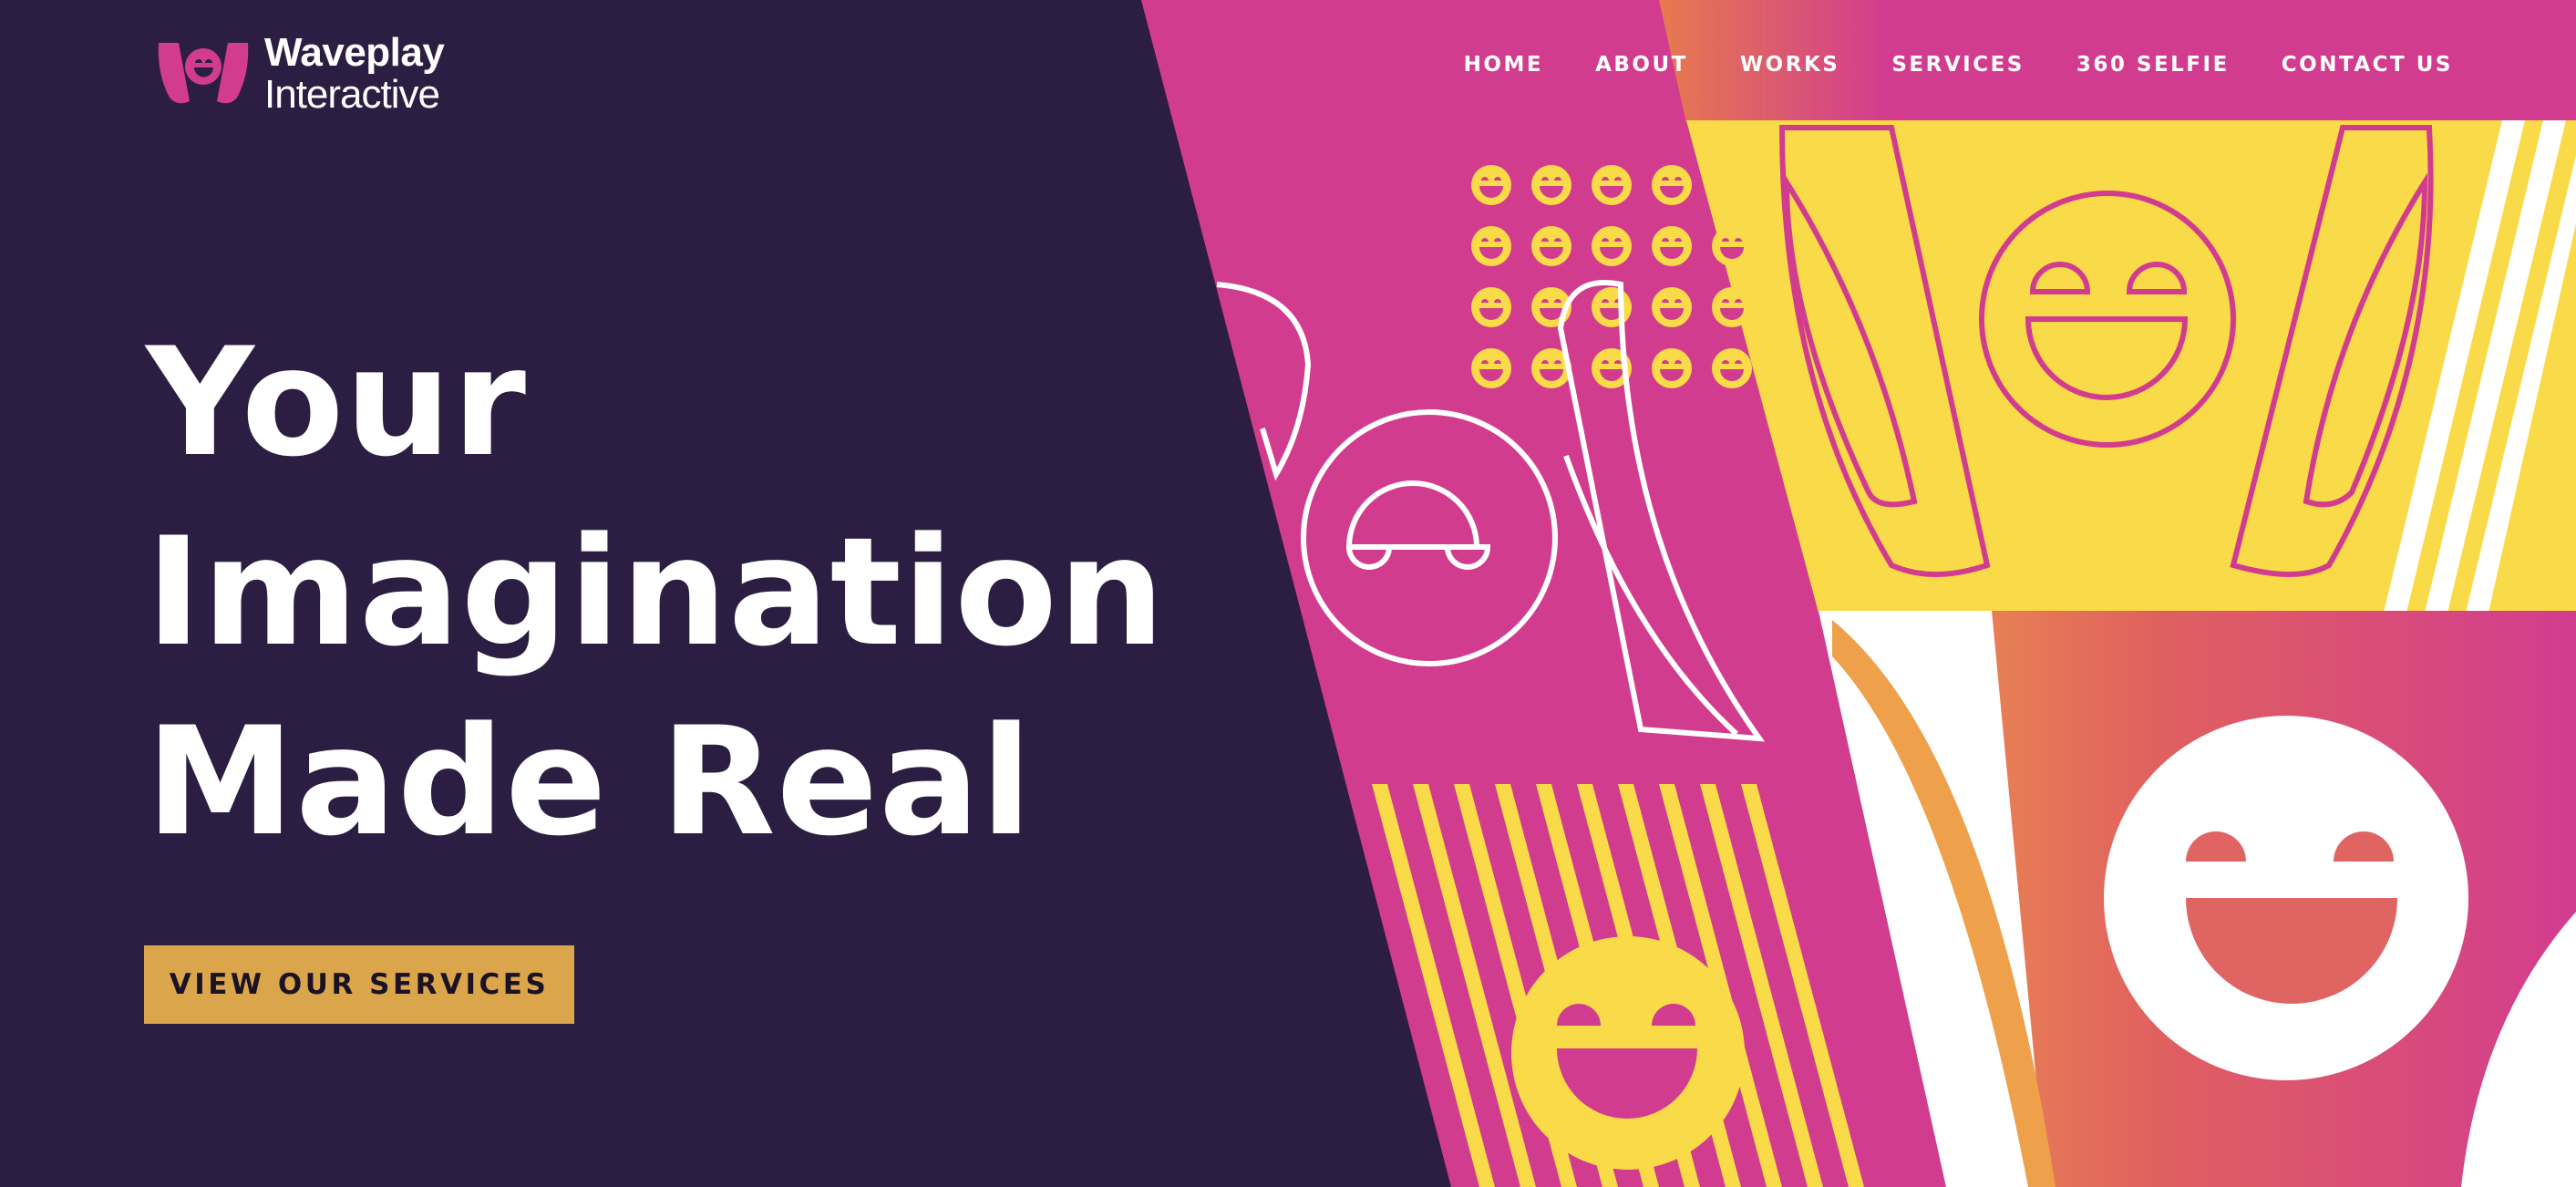 The width and height of the screenshot is (2576, 1187). What do you see at coordinates (1790, 65) in the screenshot?
I see `nav-works: WORKS` at bounding box center [1790, 65].